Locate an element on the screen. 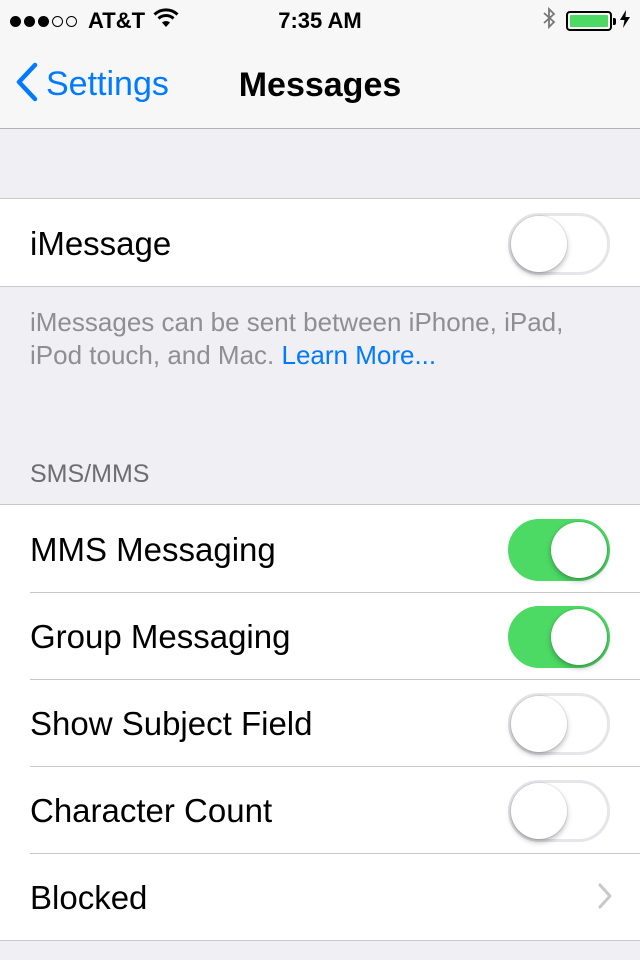 The height and width of the screenshot is (960, 640). character-count-label: Character Count is located at coordinates (151, 810).